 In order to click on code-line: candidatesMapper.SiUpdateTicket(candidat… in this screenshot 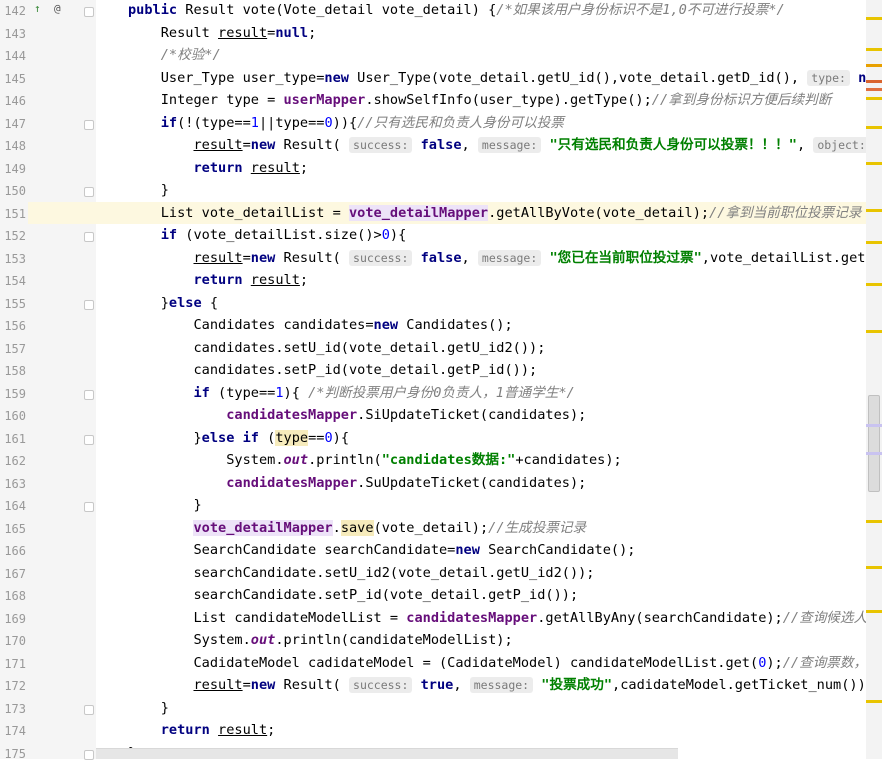, I will do `click(481, 415)`.